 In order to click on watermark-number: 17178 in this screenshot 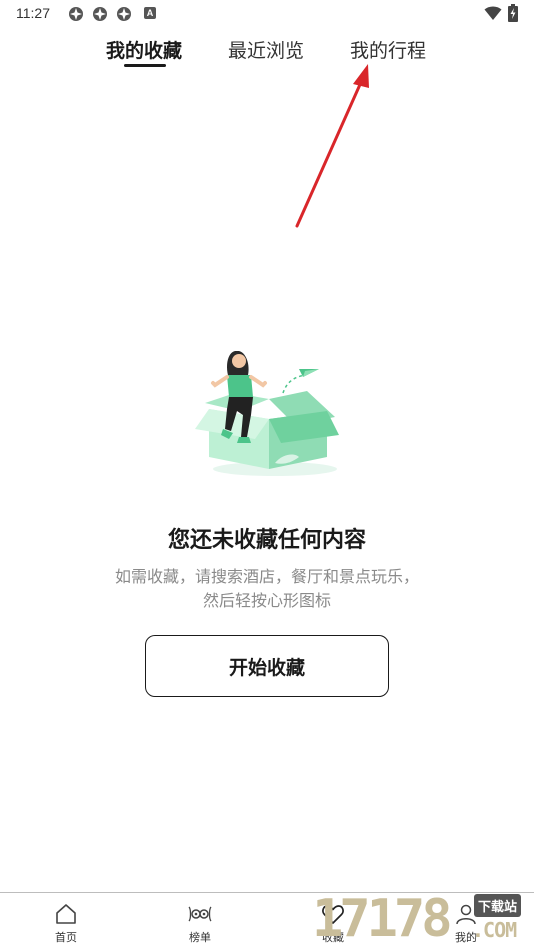, I will do `click(382, 919)`.